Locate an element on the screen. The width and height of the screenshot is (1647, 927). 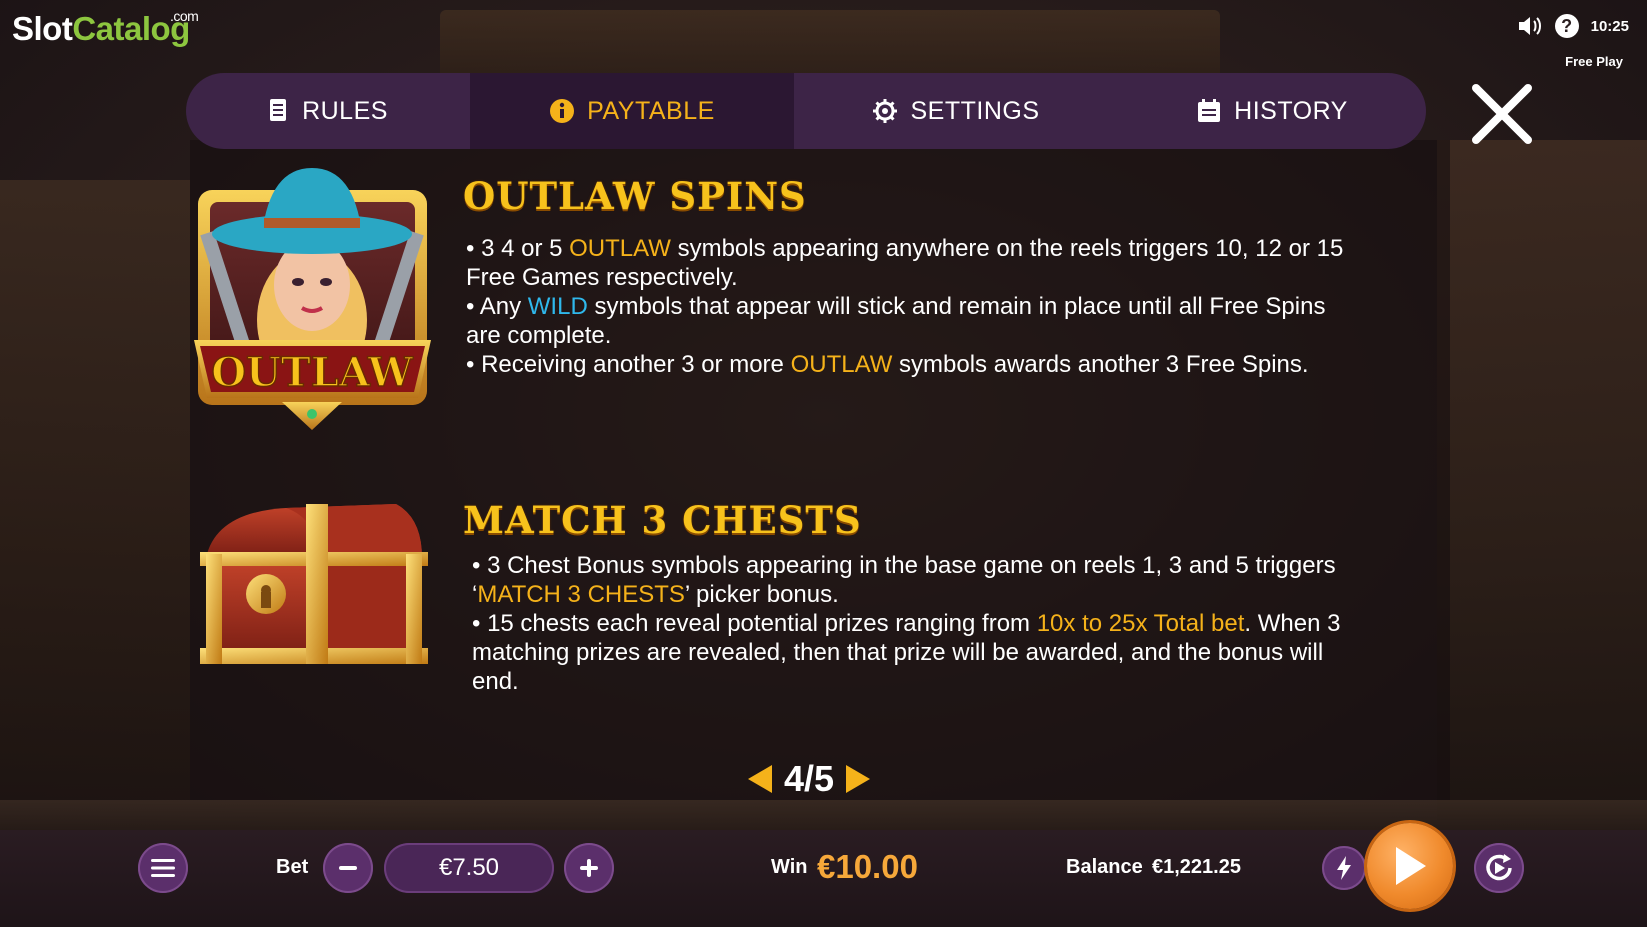
status-area: ? 10:25 is located at coordinates (1573, 26).